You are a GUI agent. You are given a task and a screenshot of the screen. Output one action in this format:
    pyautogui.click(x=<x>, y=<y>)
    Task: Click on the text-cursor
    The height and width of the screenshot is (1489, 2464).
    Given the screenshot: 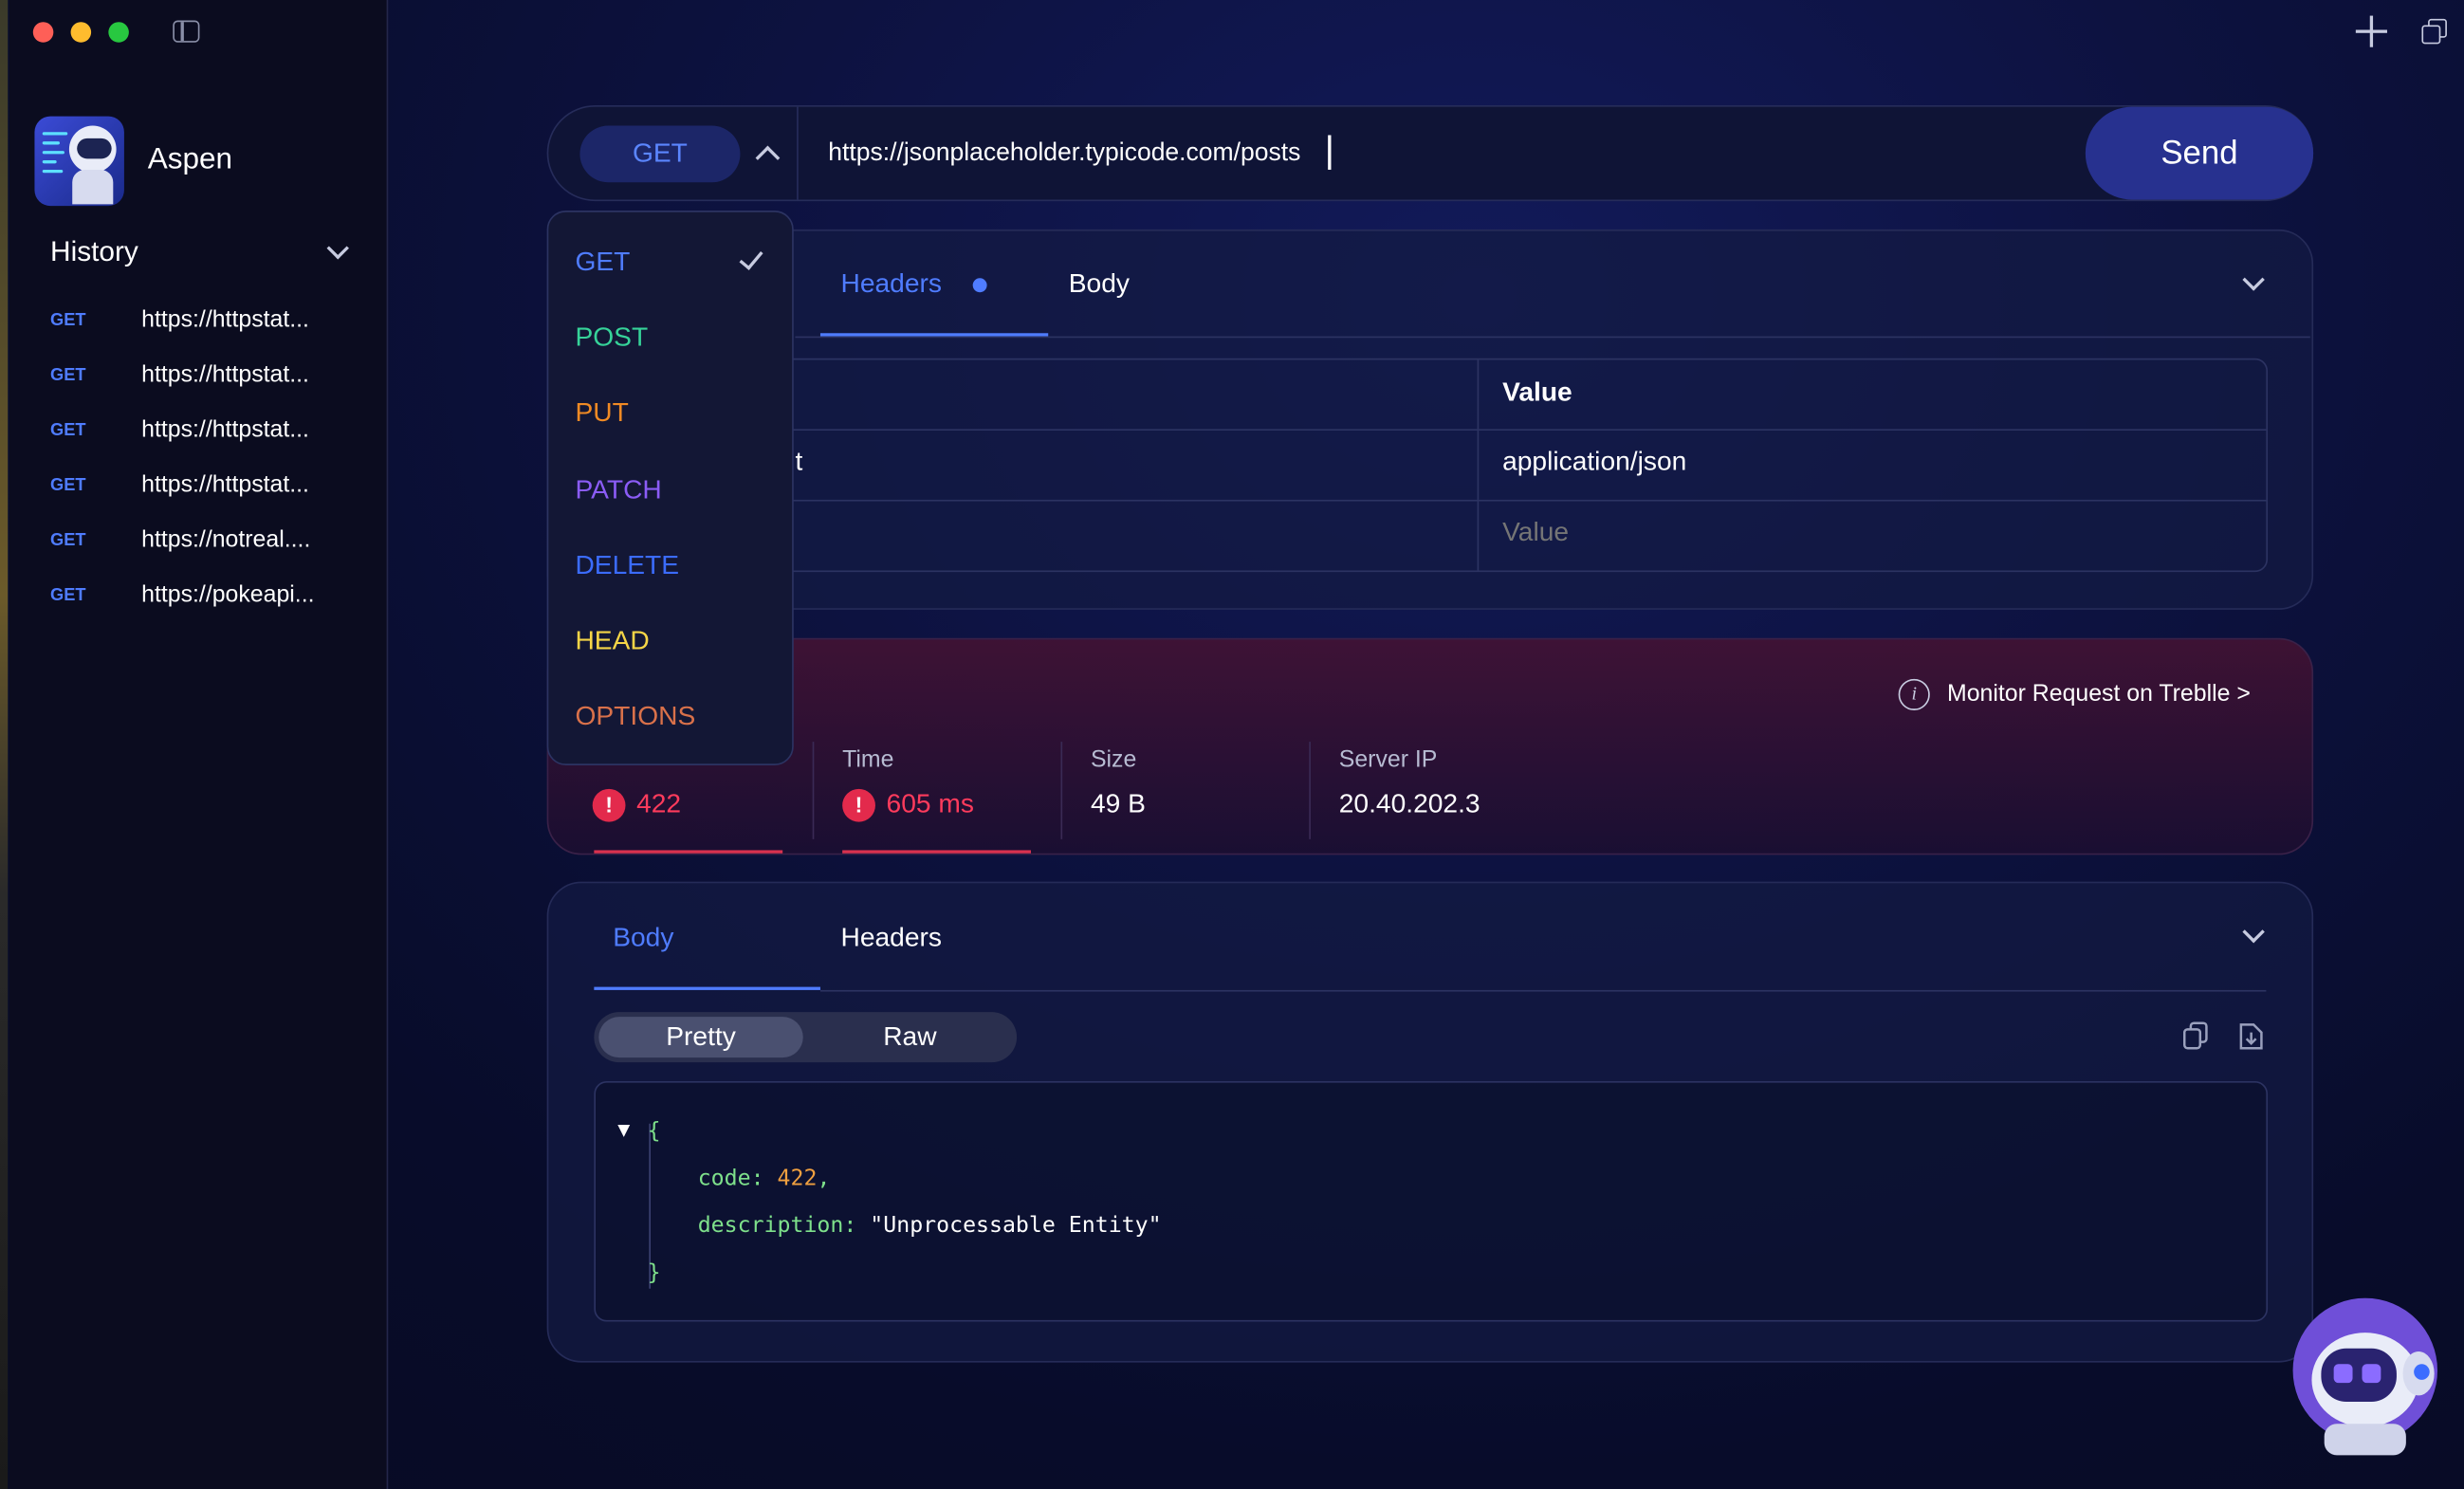 What is the action you would take?
    pyautogui.click(x=1329, y=152)
    